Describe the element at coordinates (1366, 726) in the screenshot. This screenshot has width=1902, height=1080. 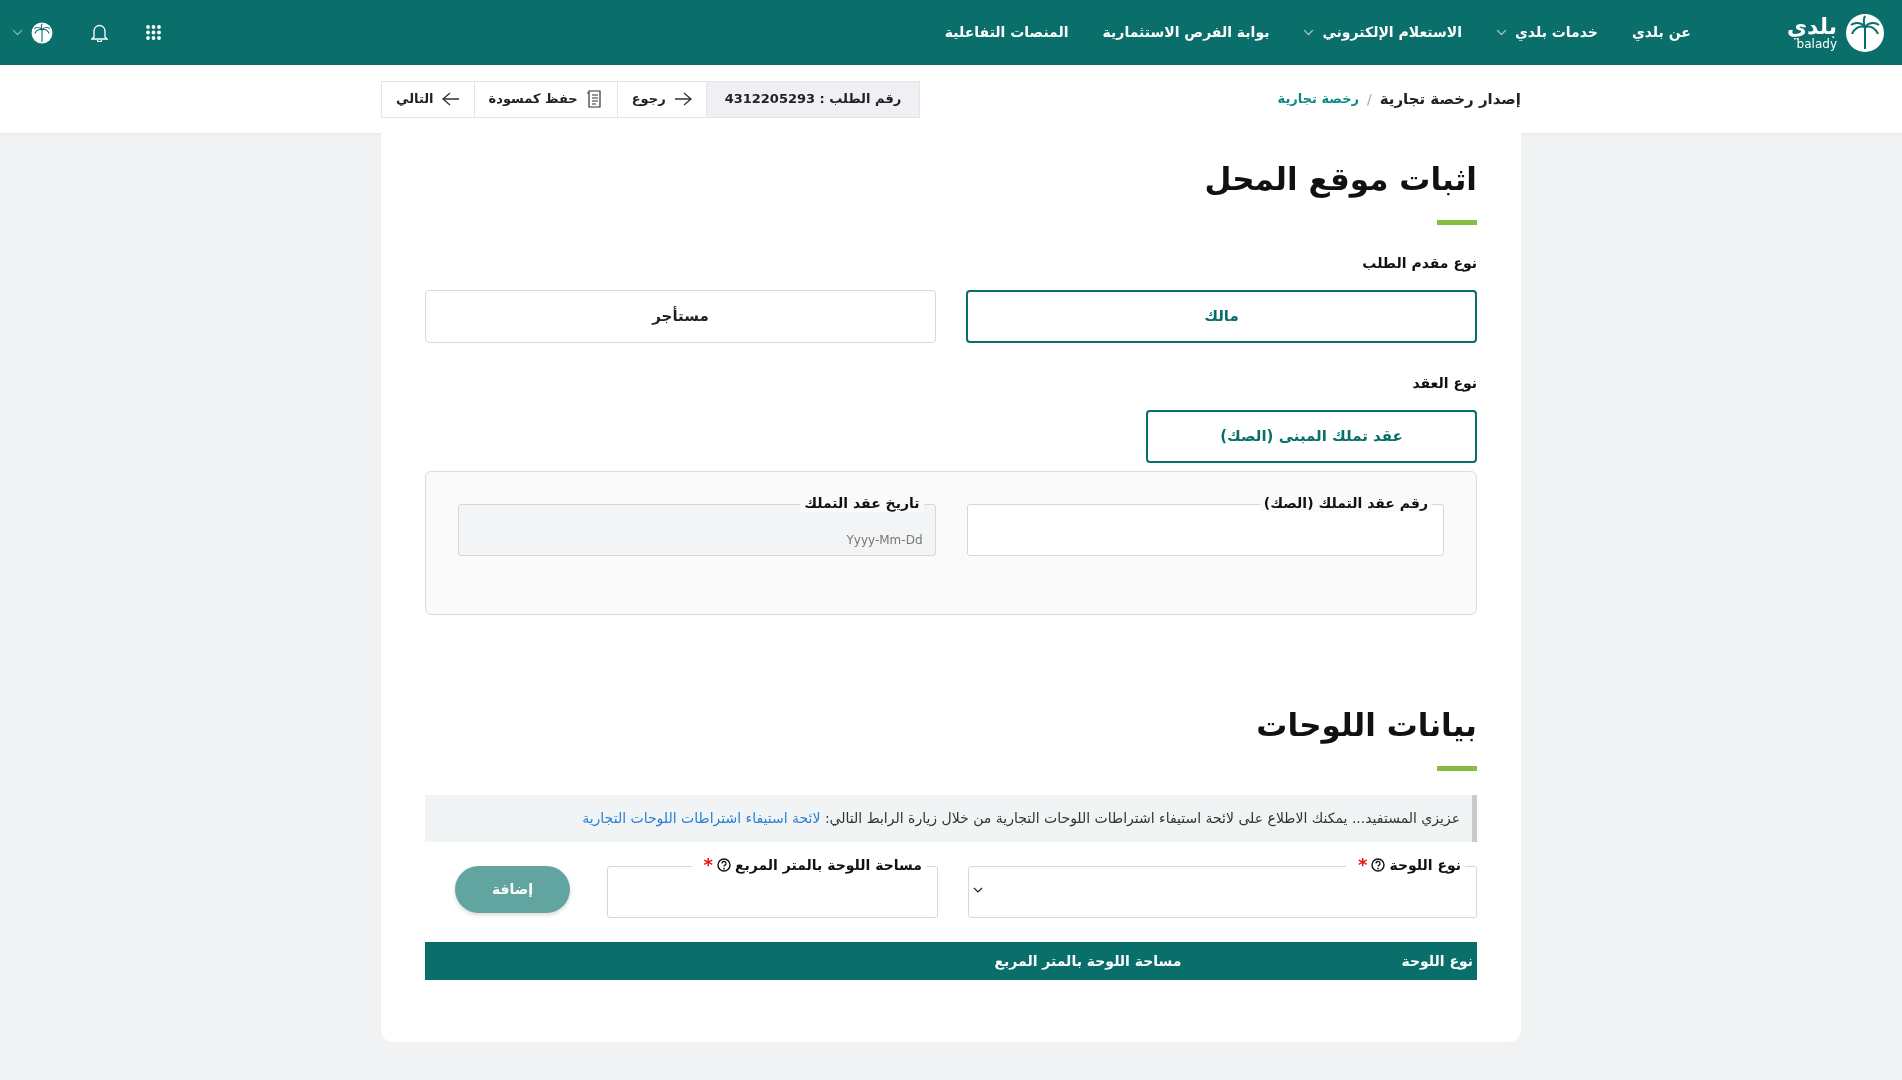
I see `section-title: بيانات اللوحات` at that location.